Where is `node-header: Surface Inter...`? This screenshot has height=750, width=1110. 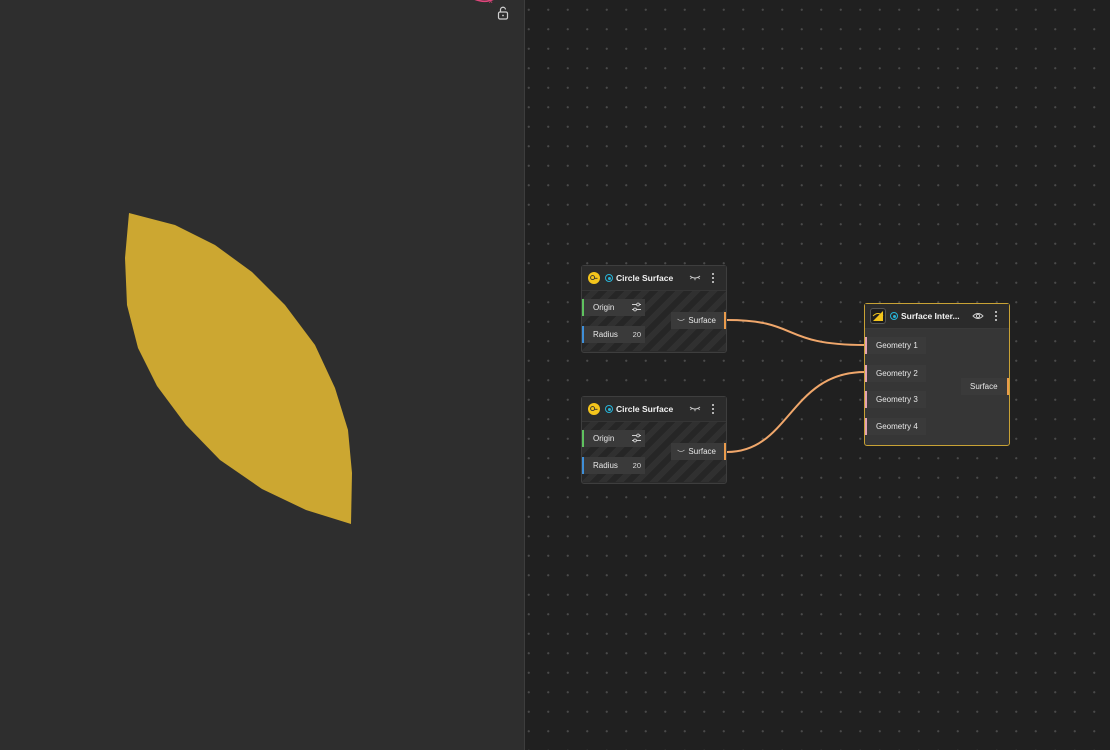 node-header: Surface Inter... is located at coordinates (937, 316).